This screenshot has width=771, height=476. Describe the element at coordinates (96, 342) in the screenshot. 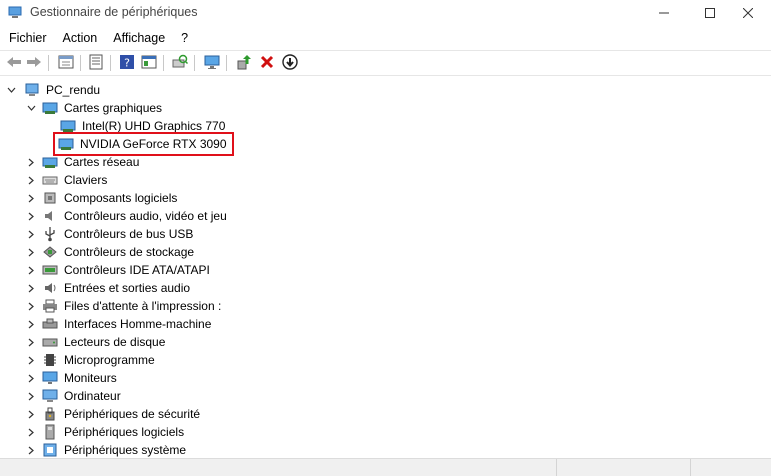

I see `tree-category-lecteurs-disque: Lecteurs de disque` at that location.